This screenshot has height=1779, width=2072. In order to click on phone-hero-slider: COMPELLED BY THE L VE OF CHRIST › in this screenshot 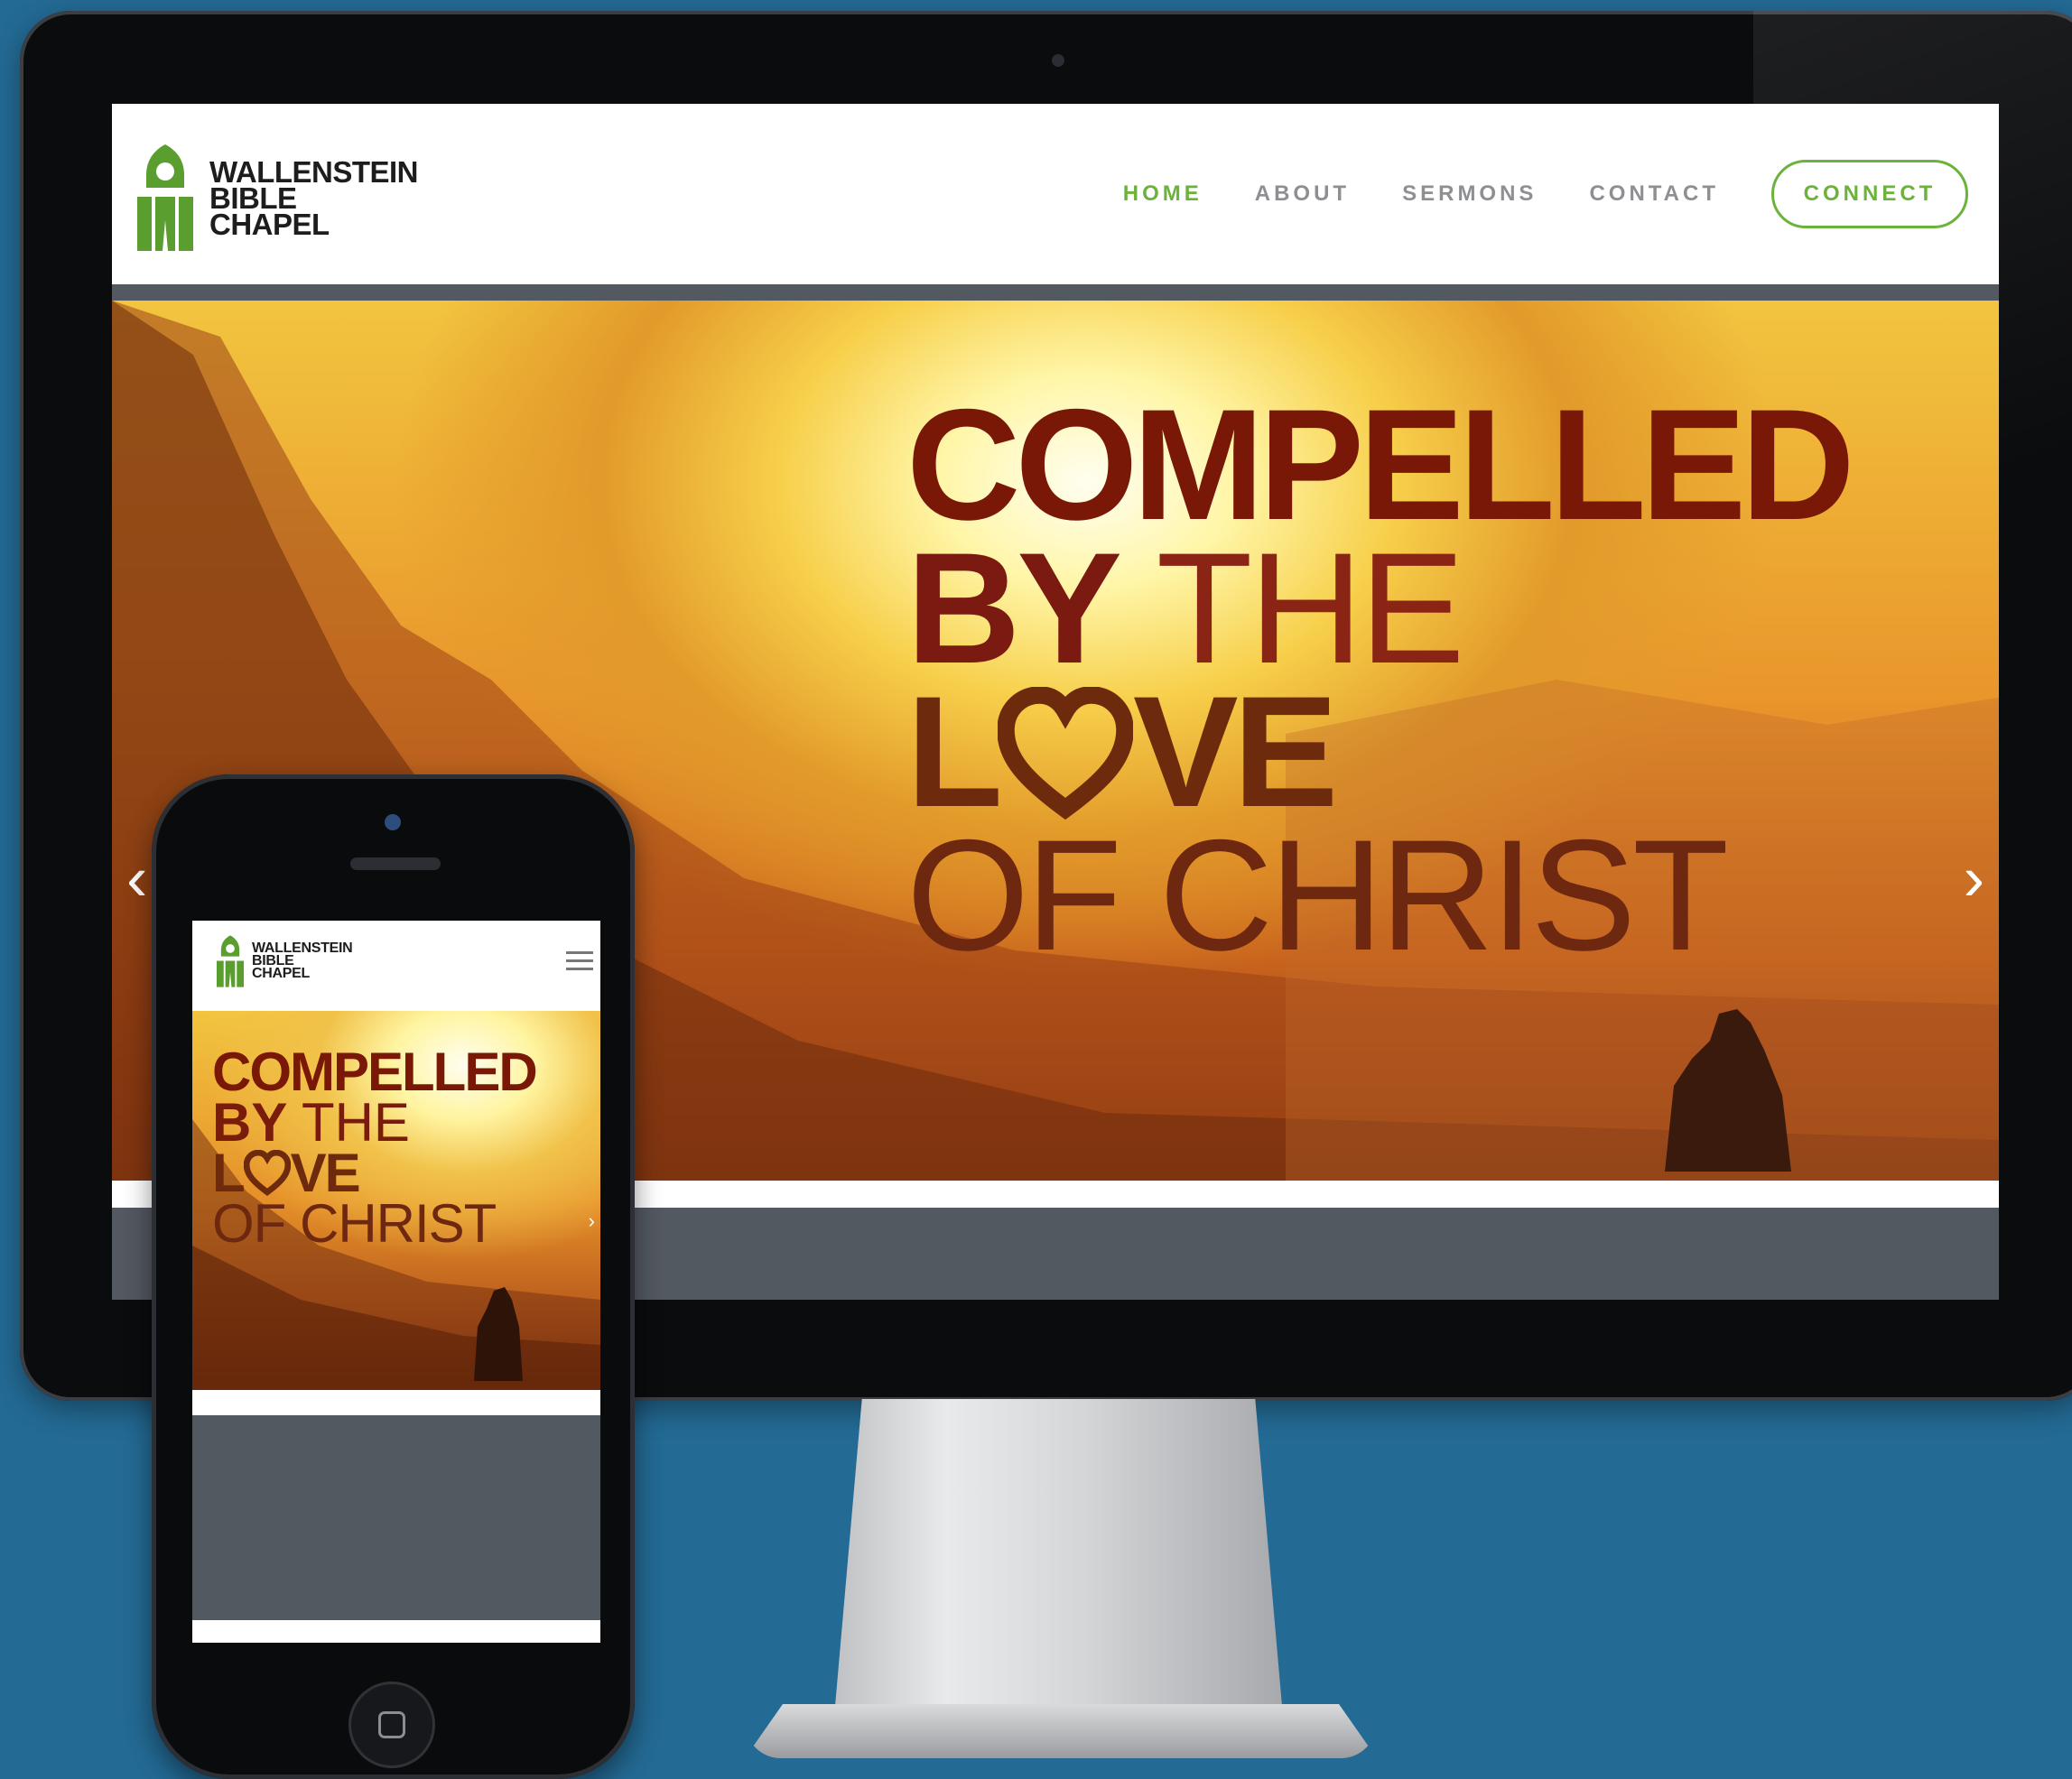, I will do `click(396, 1201)`.